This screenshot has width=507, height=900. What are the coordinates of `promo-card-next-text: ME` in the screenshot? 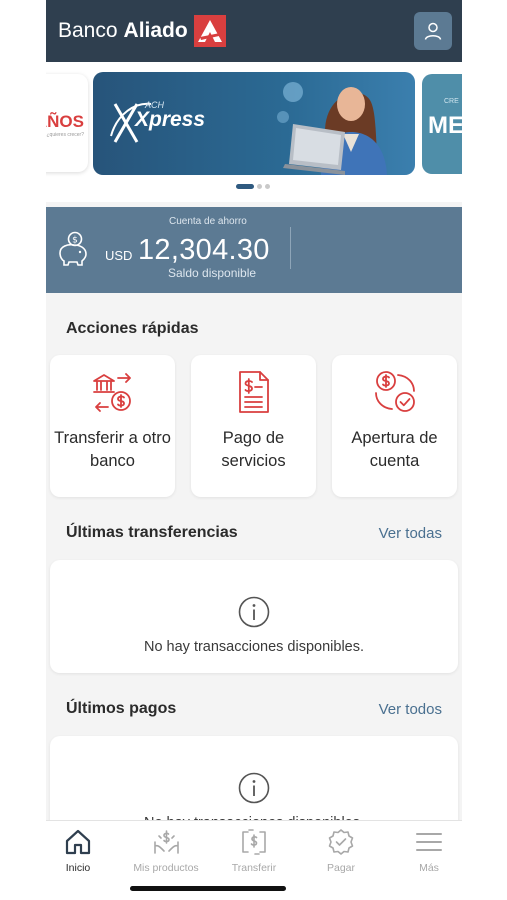 It's located at (445, 125).